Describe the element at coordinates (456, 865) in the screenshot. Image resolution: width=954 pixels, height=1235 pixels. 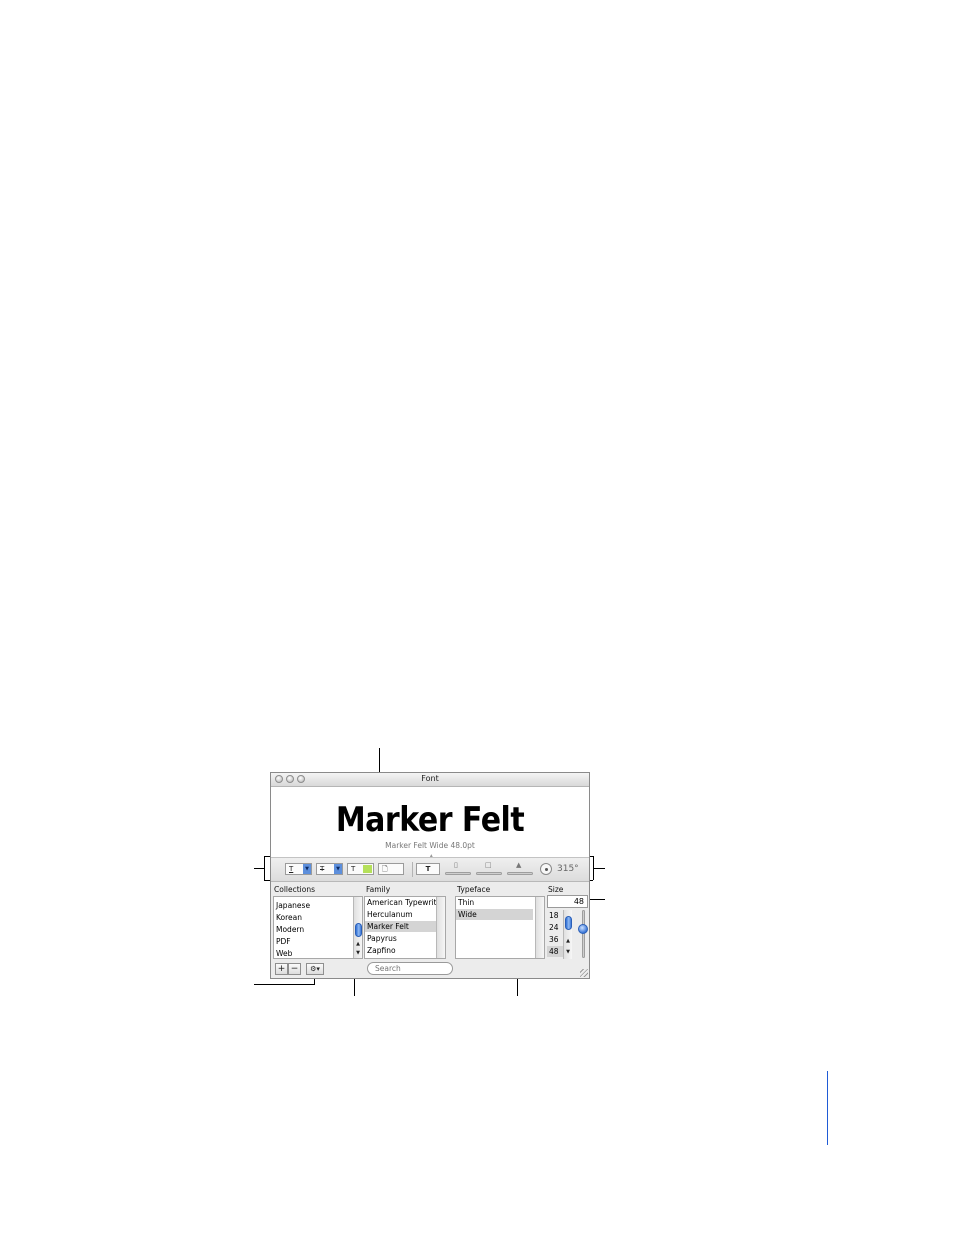
I see `opacity-icon: ▯` at that location.